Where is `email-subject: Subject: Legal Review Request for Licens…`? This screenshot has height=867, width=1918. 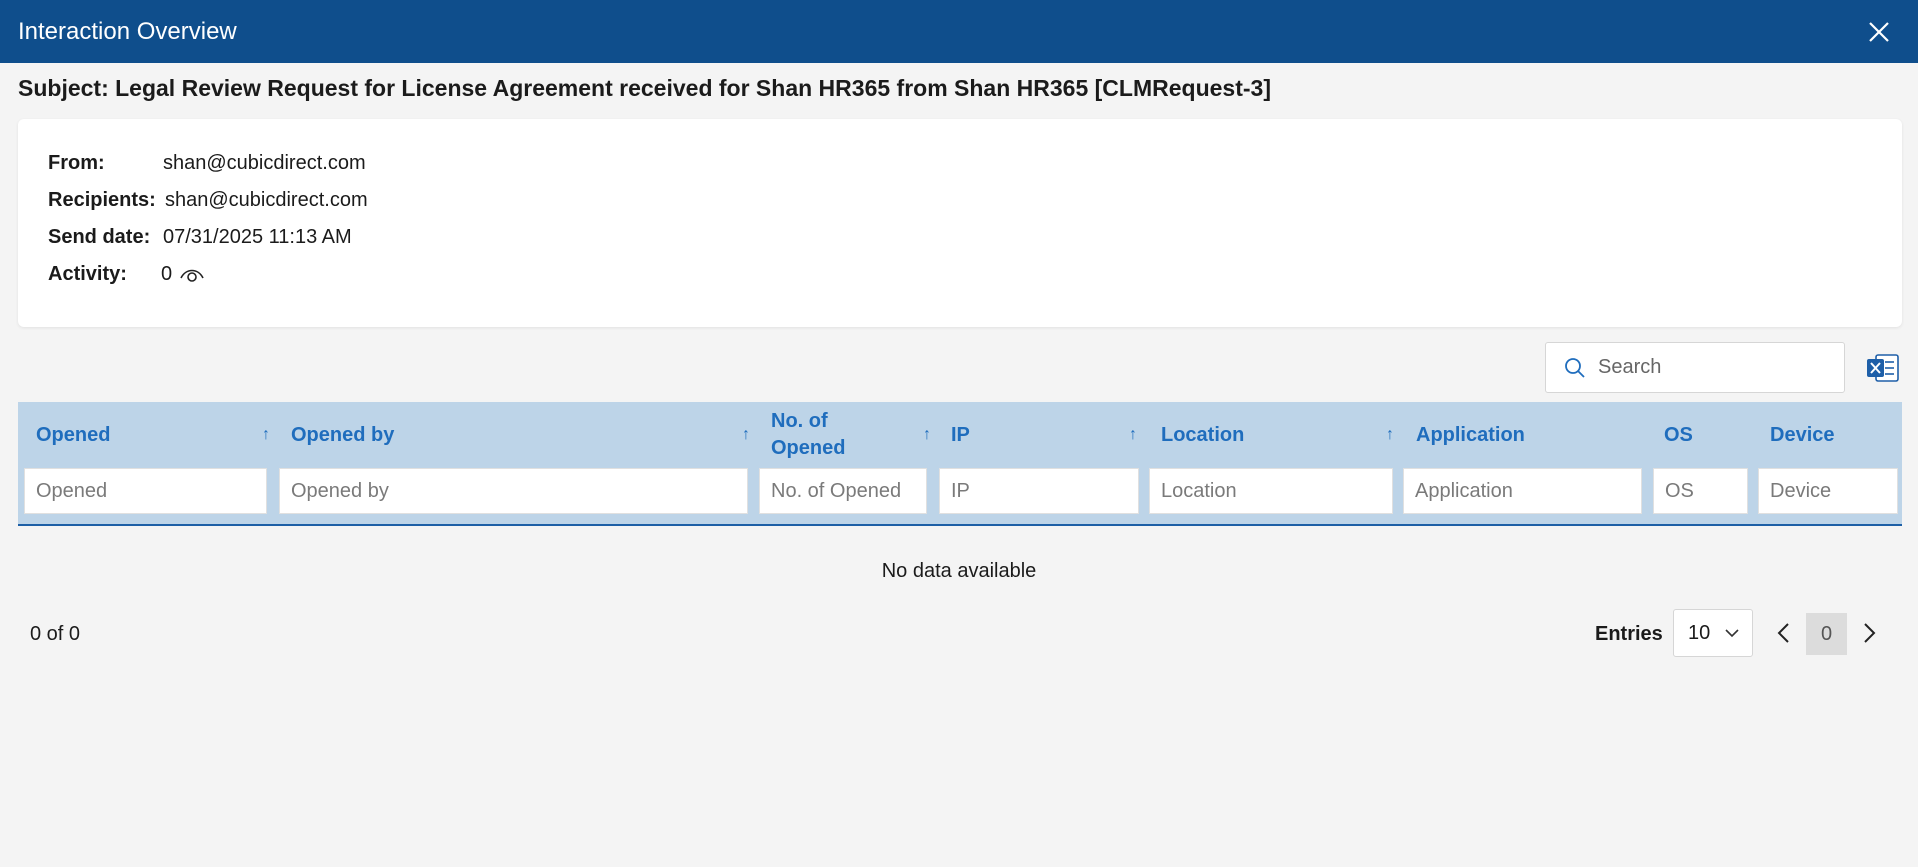
email-subject: Subject: Legal Review Request for Licens… is located at coordinates (644, 88).